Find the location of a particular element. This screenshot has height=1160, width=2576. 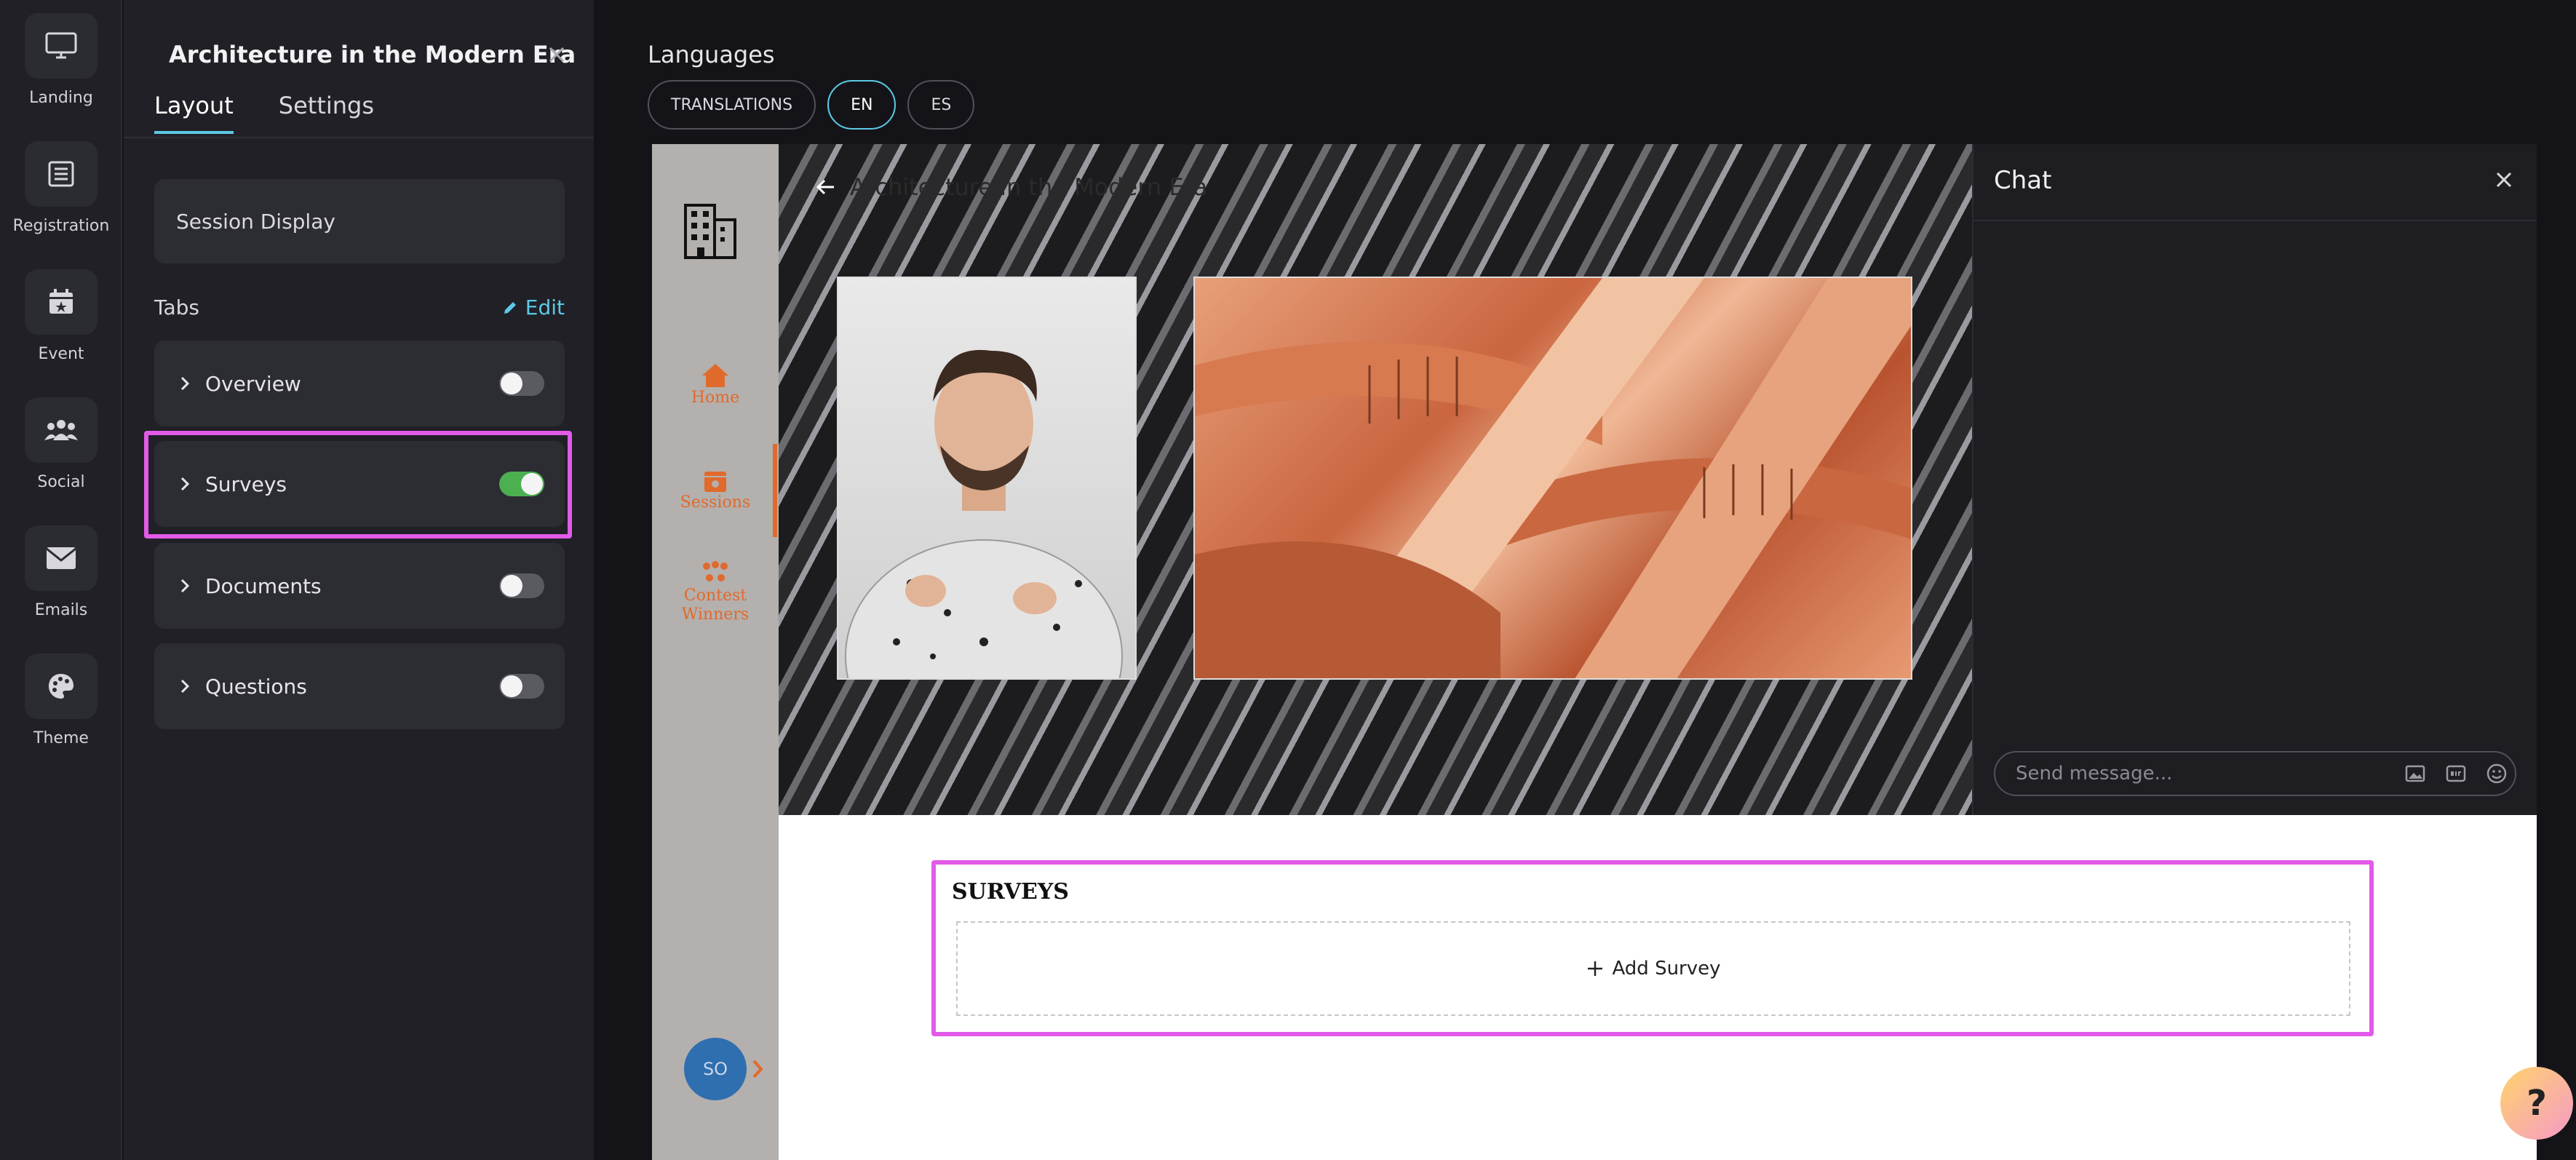

gif-icon is located at coordinates (2456, 773).